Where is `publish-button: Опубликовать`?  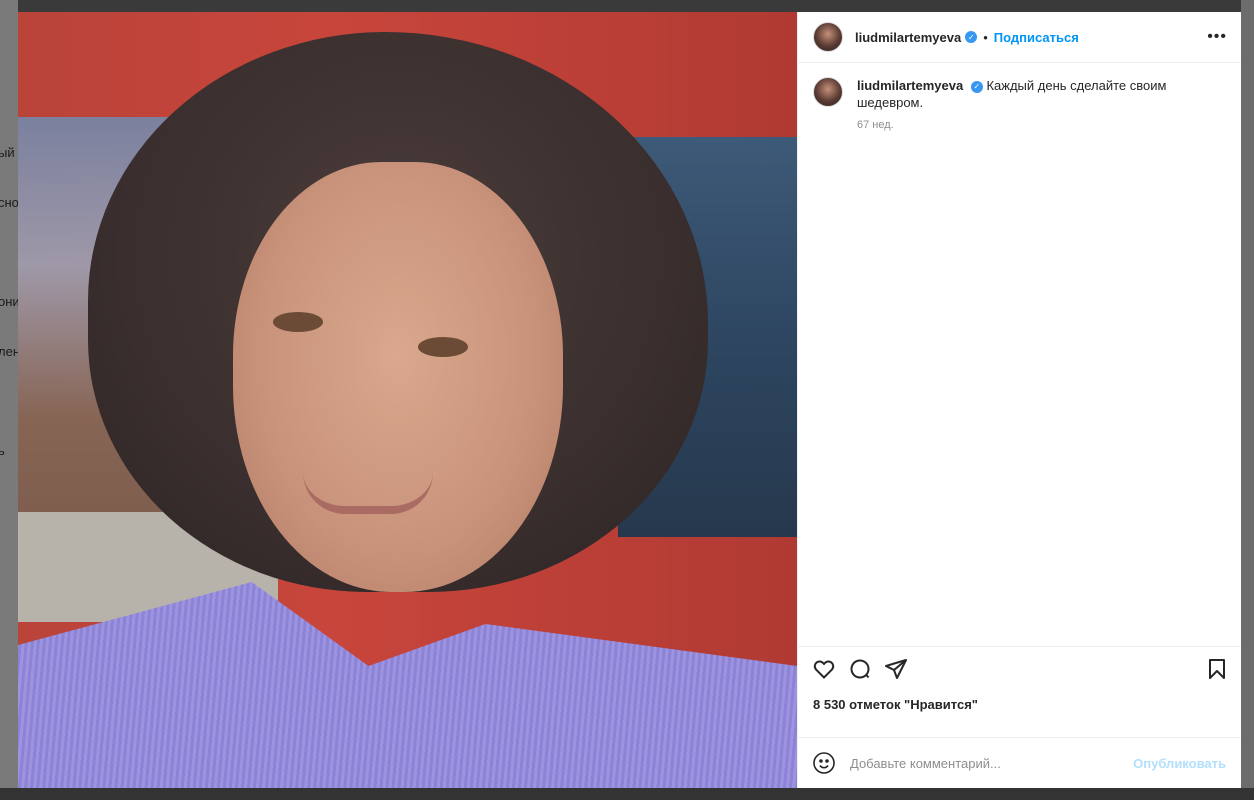 publish-button: Опубликовать is located at coordinates (1179, 763).